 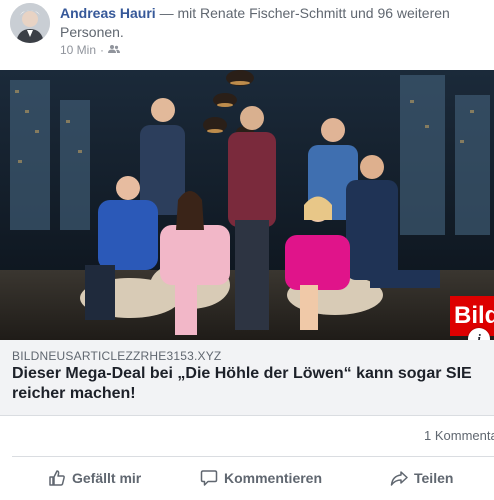 I want to click on share-label: Teilen, so click(x=434, y=478).